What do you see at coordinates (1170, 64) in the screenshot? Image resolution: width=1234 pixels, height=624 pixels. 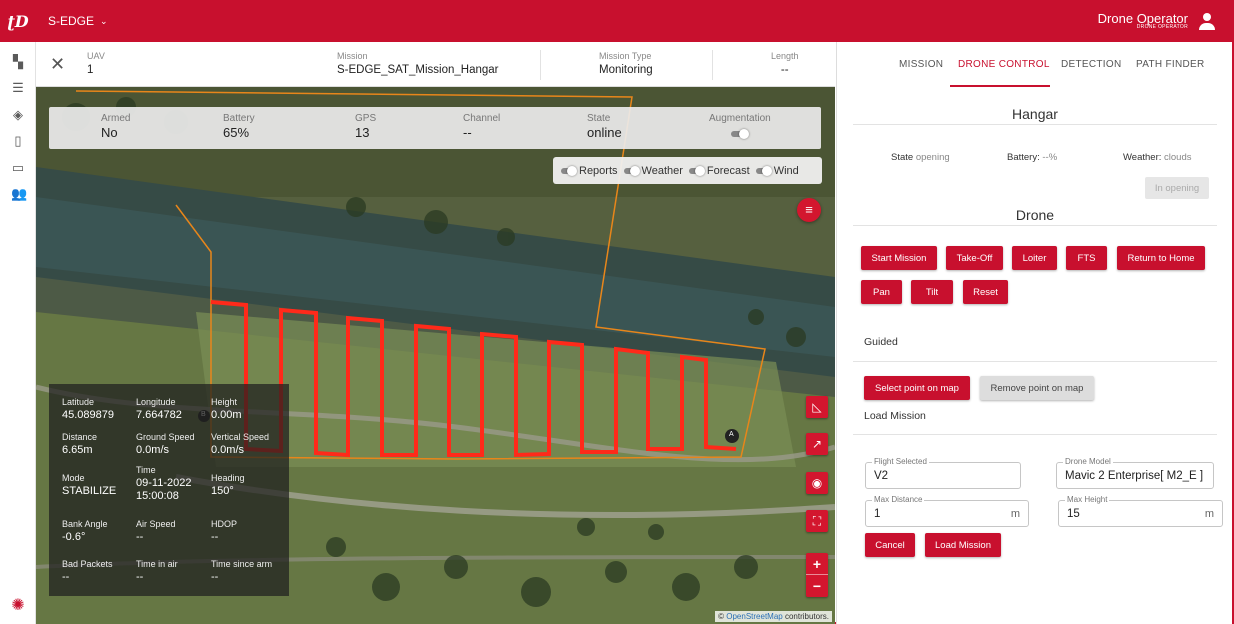 I see `tab-path-finder: PATH FINDER` at bounding box center [1170, 64].